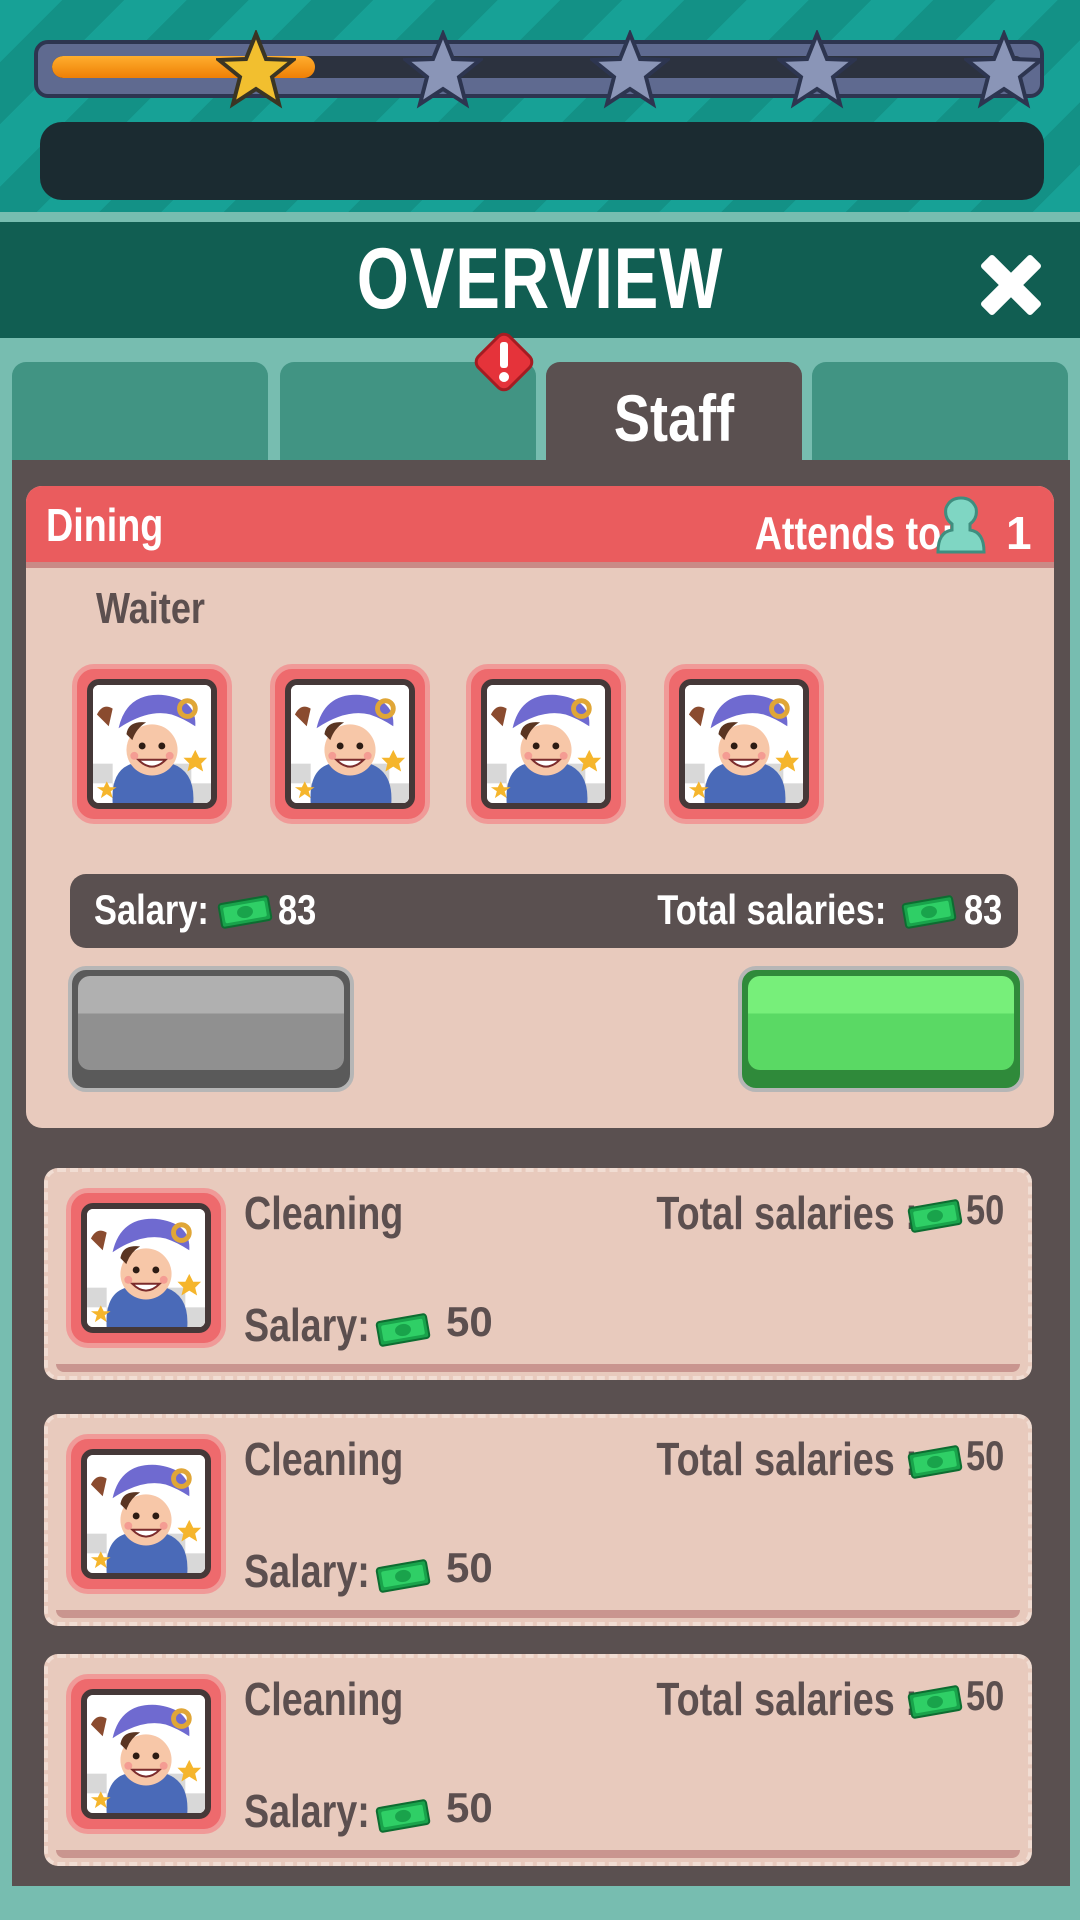 This screenshot has width=1080, height=1920. Describe the element at coordinates (1011, 285) in the screenshot. I see `close-icon` at that location.